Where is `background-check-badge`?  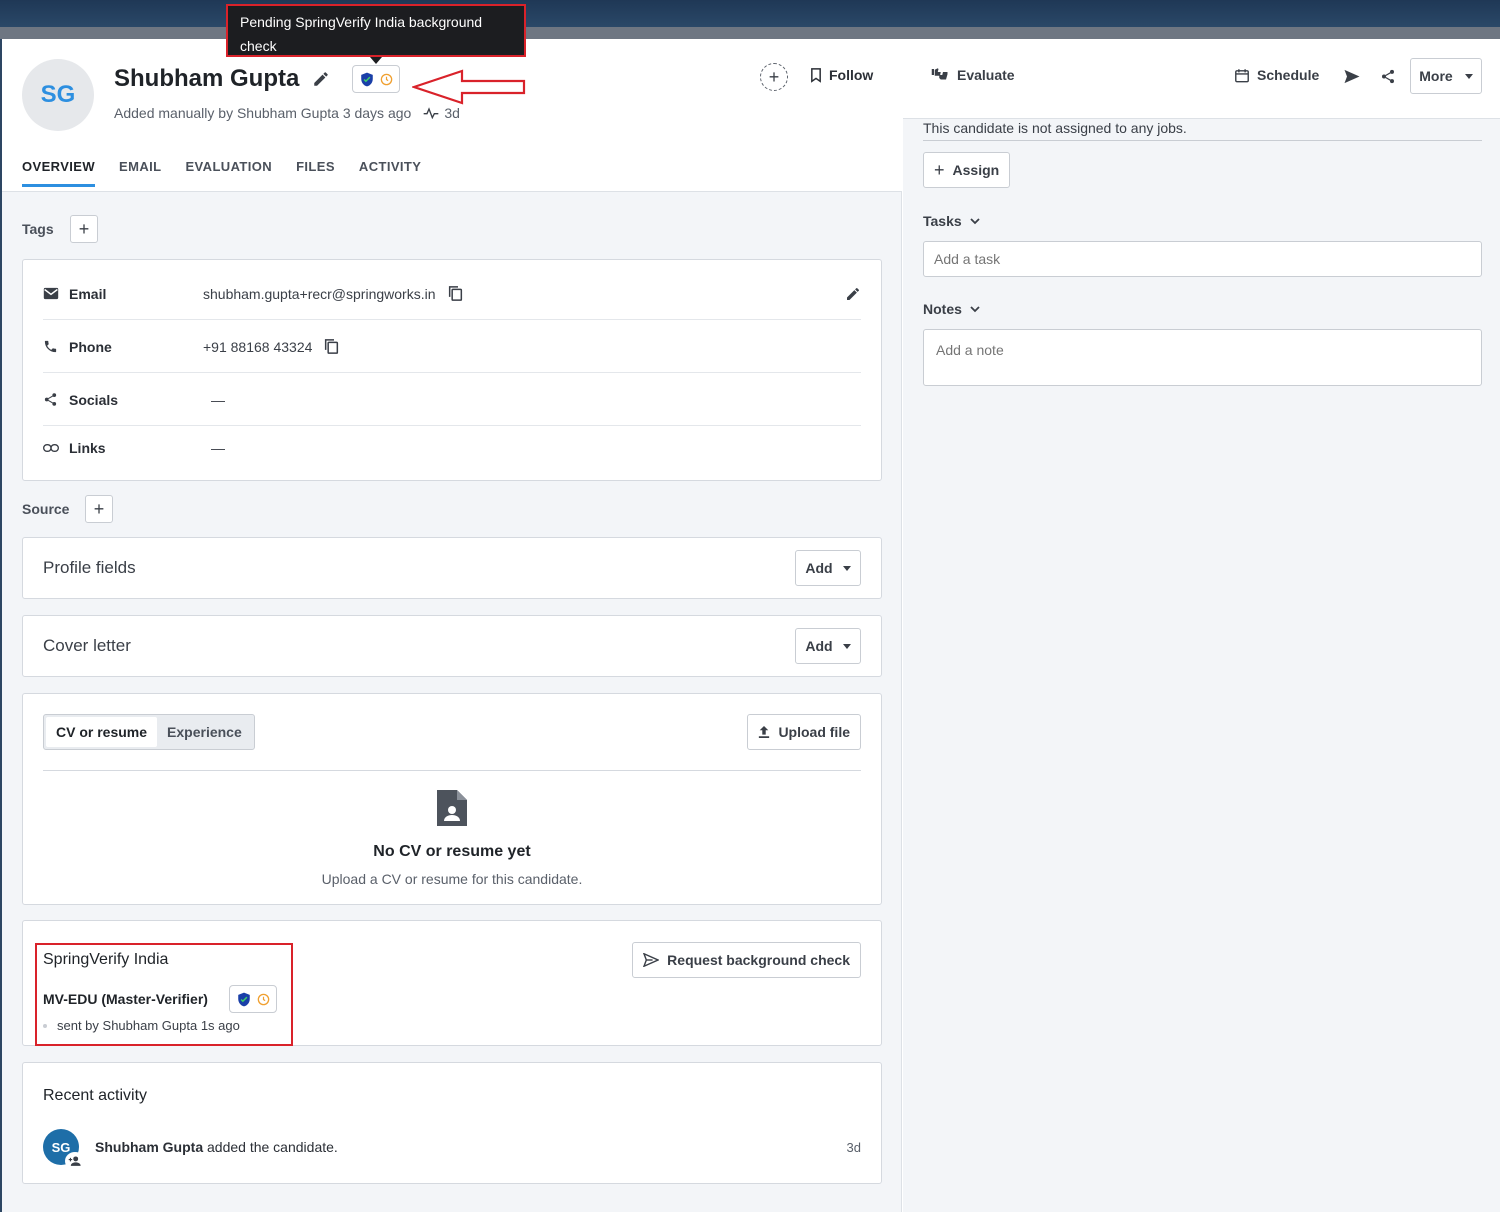
background-check-badge is located at coordinates (376, 79).